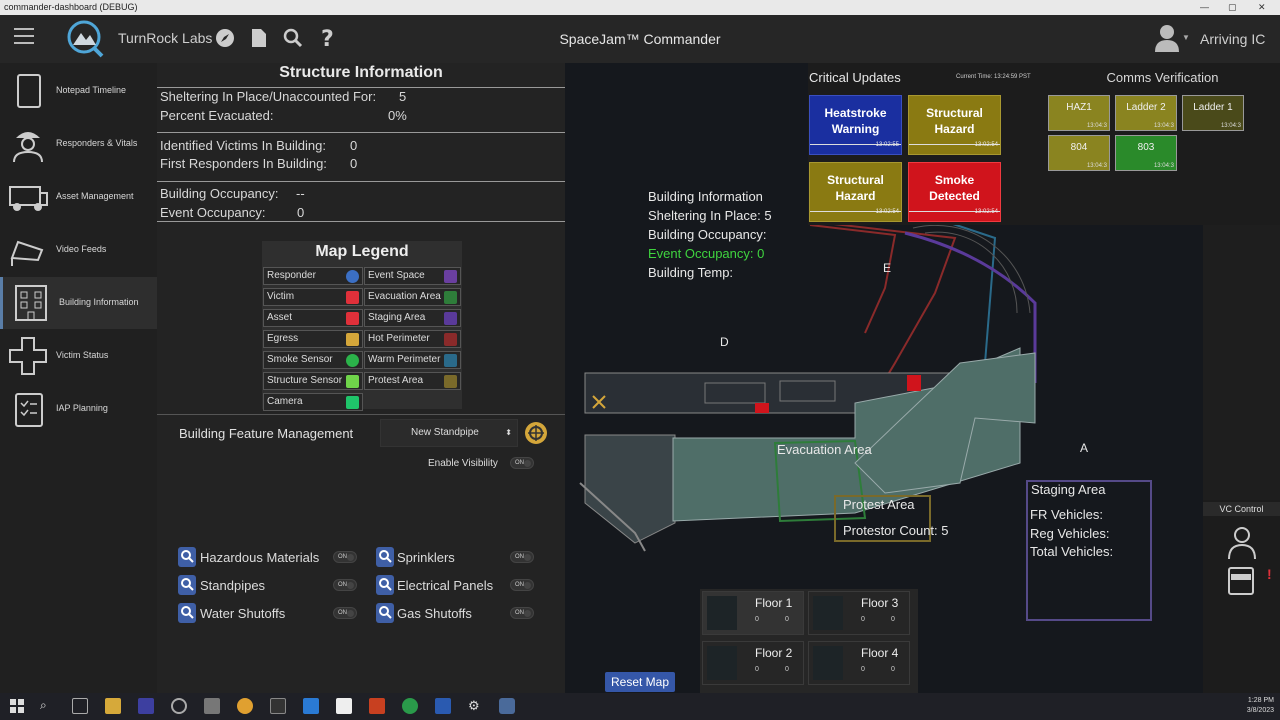 This screenshot has width=1280, height=720. I want to click on map-info-event: Event Occupancy: 0, so click(706, 253).